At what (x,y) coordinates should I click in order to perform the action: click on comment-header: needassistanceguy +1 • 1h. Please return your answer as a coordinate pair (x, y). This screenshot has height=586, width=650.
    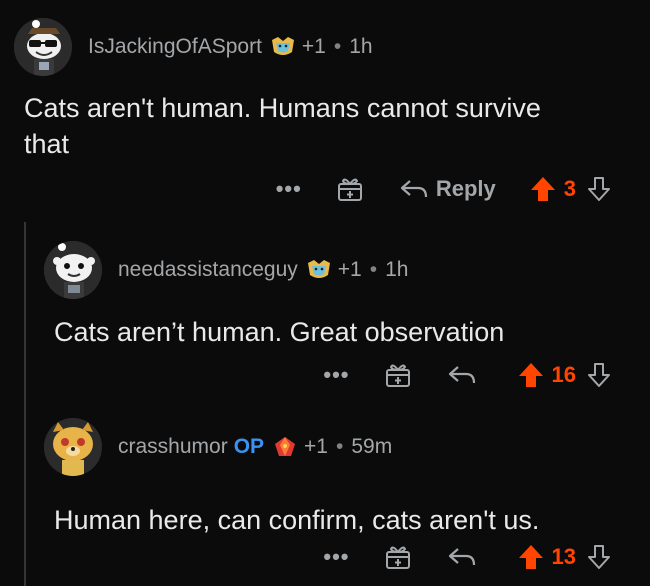
    Looking at the image, I should click on (226, 270).